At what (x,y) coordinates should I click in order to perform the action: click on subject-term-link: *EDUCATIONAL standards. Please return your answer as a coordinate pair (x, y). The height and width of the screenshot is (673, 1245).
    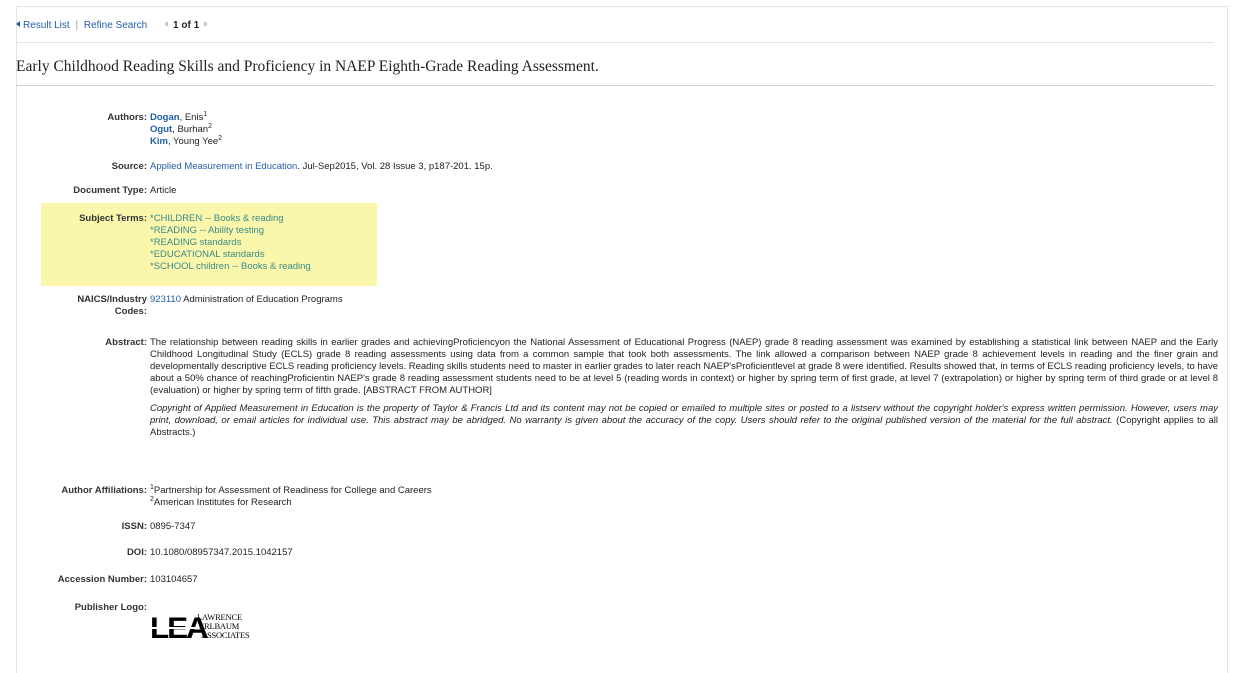
    Looking at the image, I should click on (207, 254).